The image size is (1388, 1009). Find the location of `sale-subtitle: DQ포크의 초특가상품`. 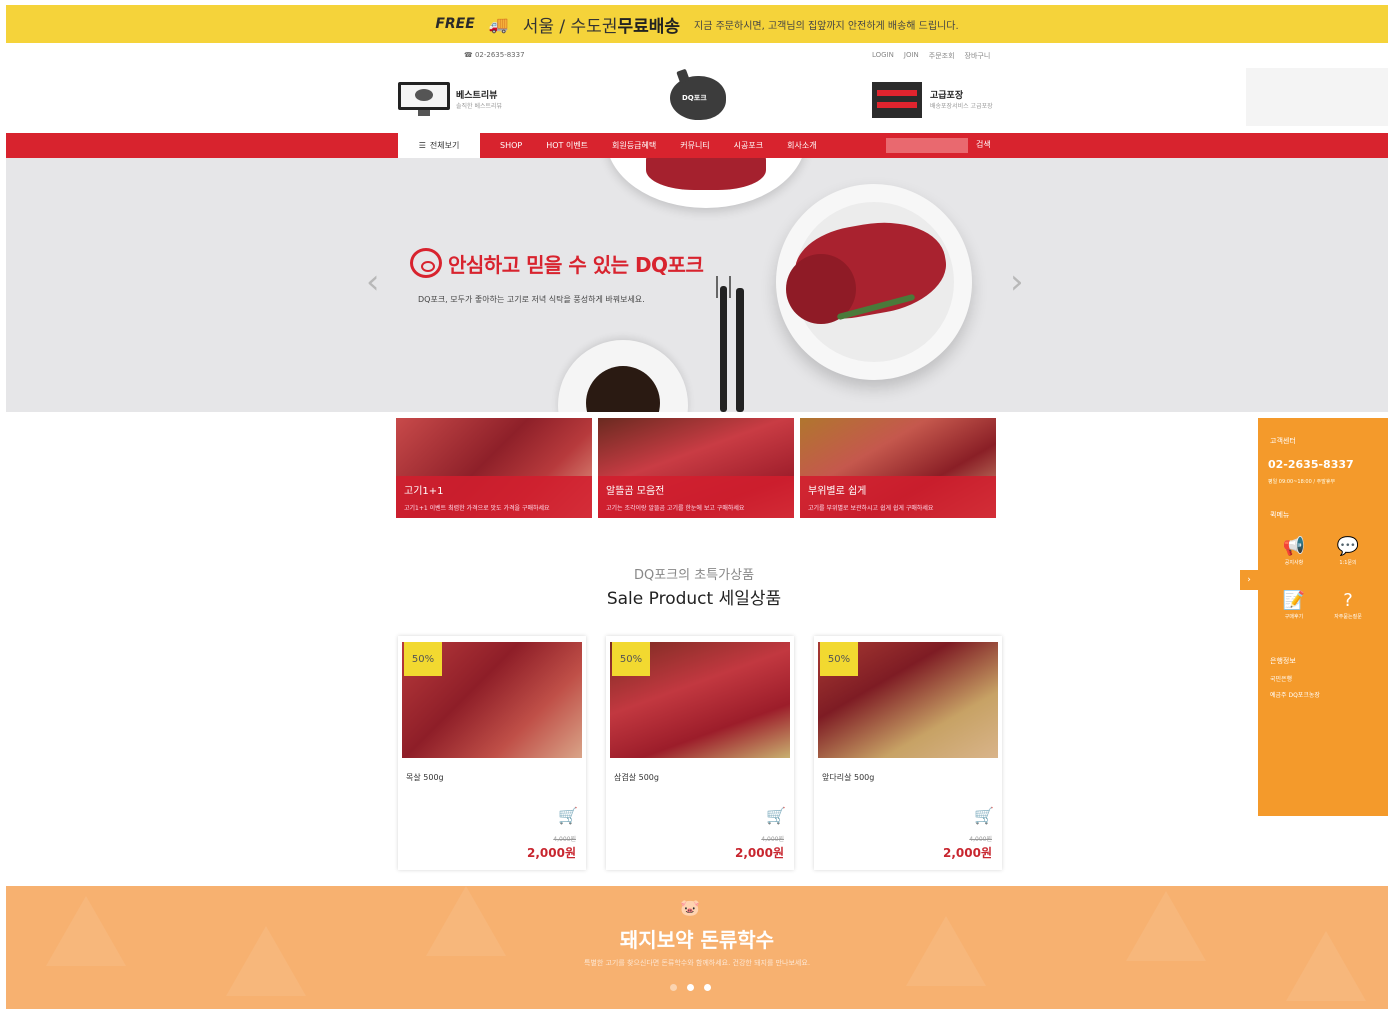

sale-subtitle: DQ포크의 초특가상품 is located at coordinates (694, 575).